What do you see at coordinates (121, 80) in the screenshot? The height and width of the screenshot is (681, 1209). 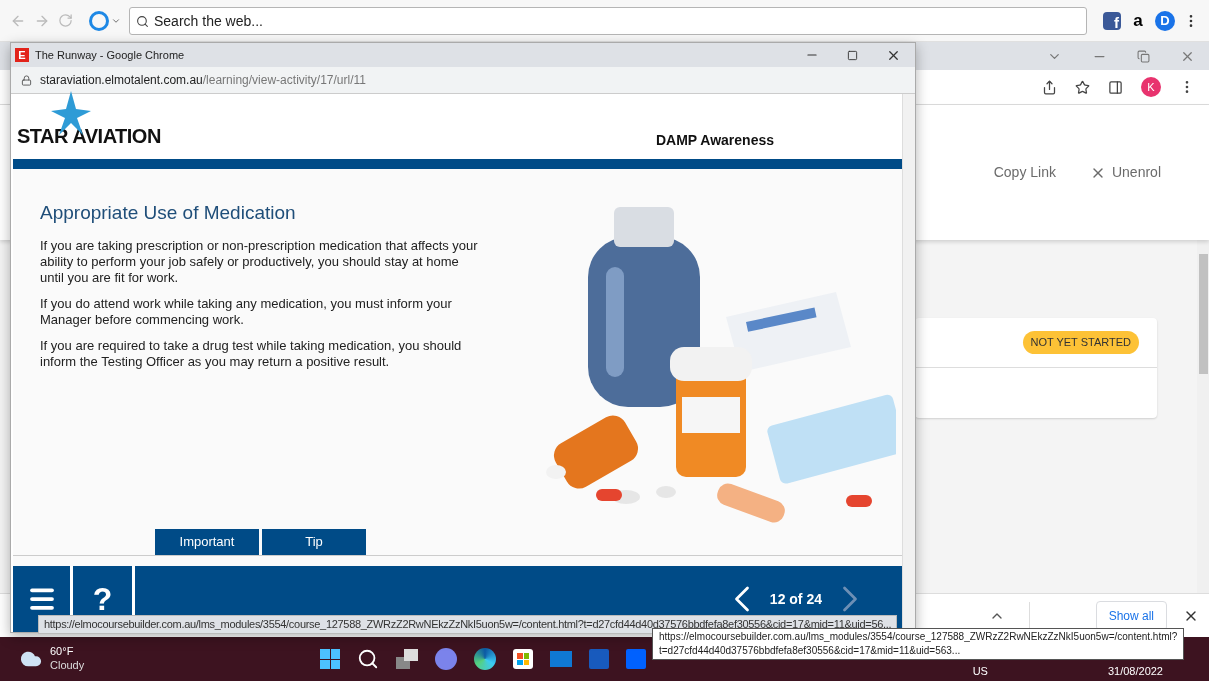 I see `url-host: staraviation.elmotalent.com.au` at bounding box center [121, 80].